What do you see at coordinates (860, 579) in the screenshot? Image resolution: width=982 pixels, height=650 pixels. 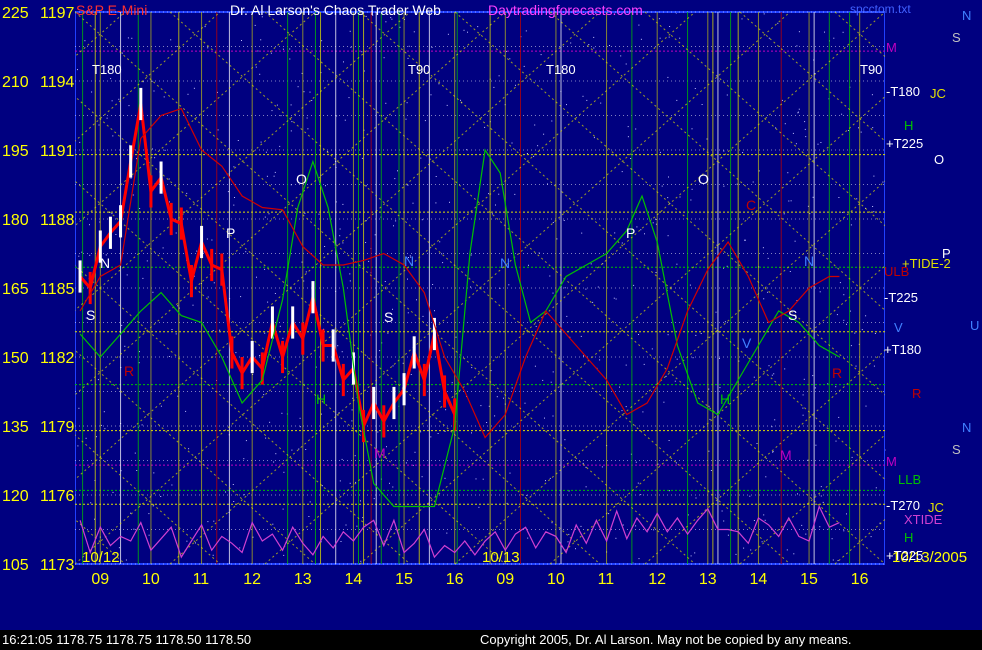 I see `x-tick-label: 16` at bounding box center [860, 579].